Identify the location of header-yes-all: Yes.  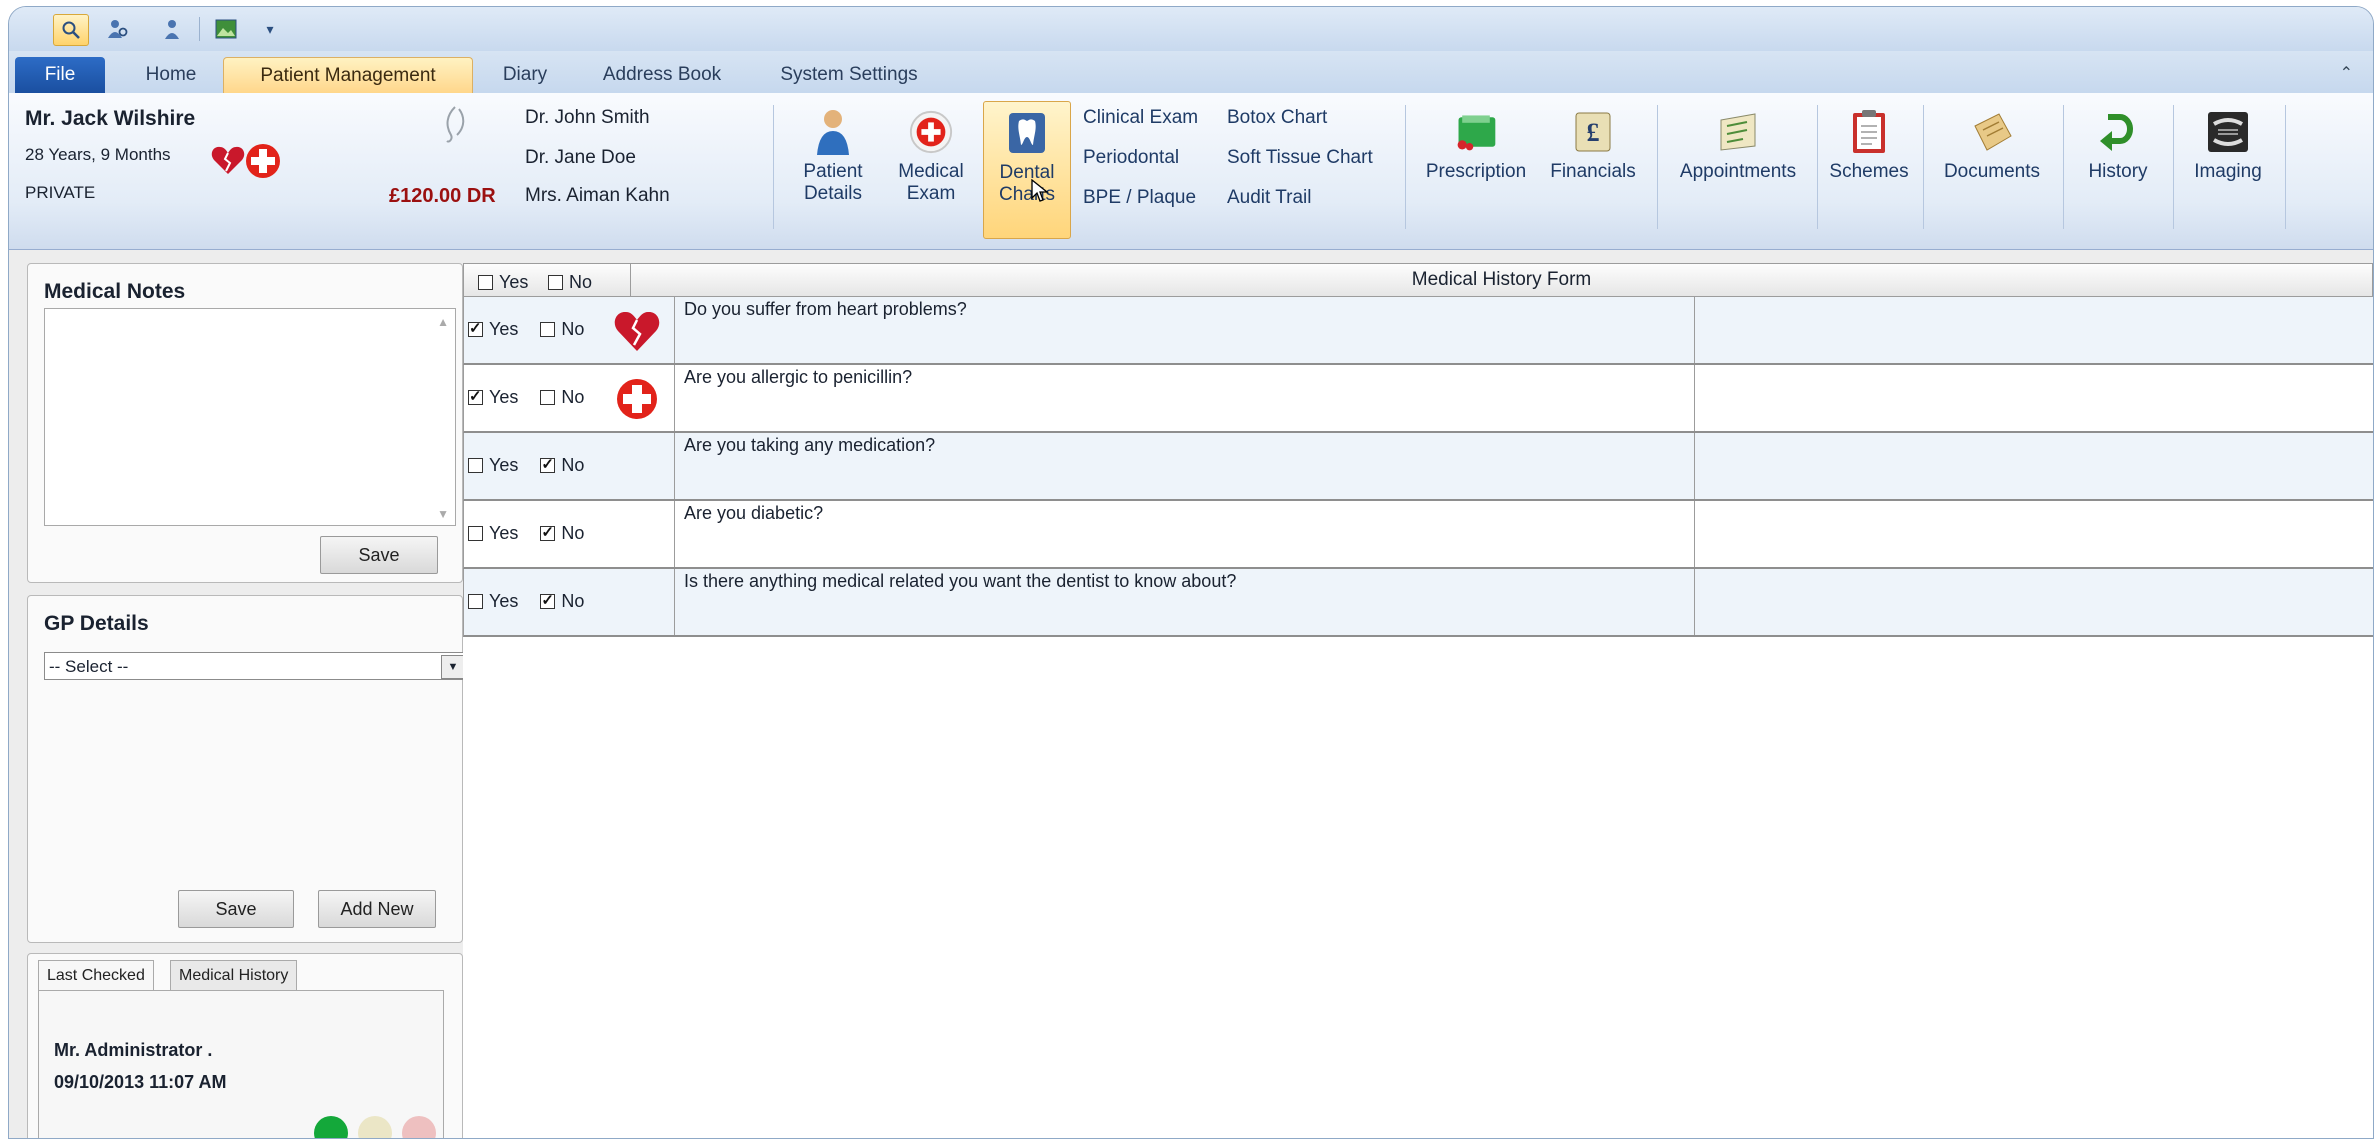
(503, 282).